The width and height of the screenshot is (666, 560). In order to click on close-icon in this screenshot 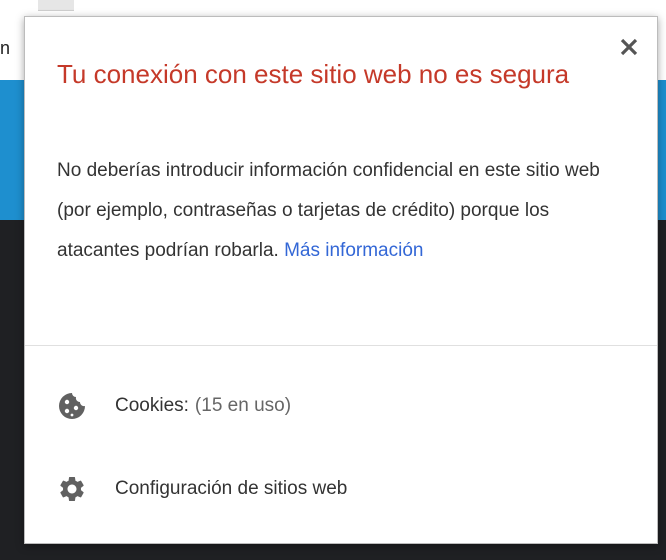, I will do `click(629, 49)`.